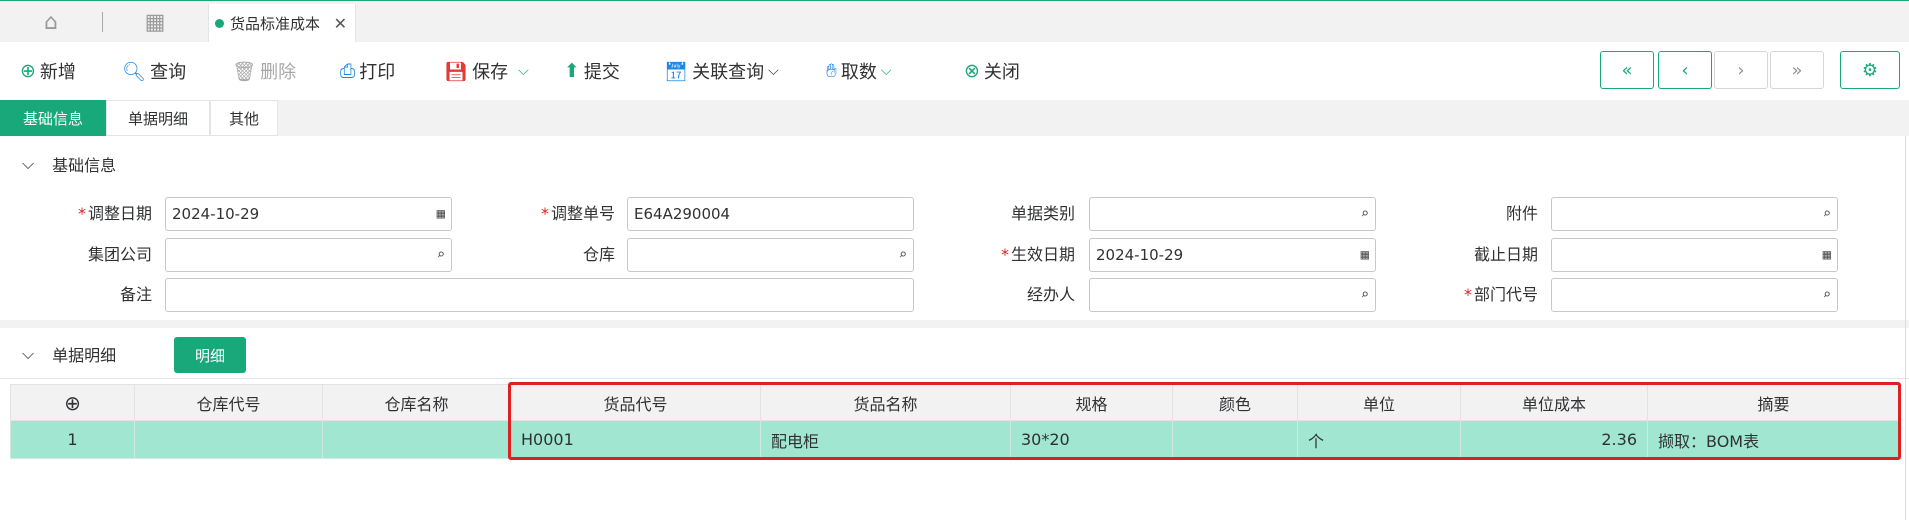 This screenshot has width=1909, height=520. I want to click on section-title: 基础信息, so click(84, 165).